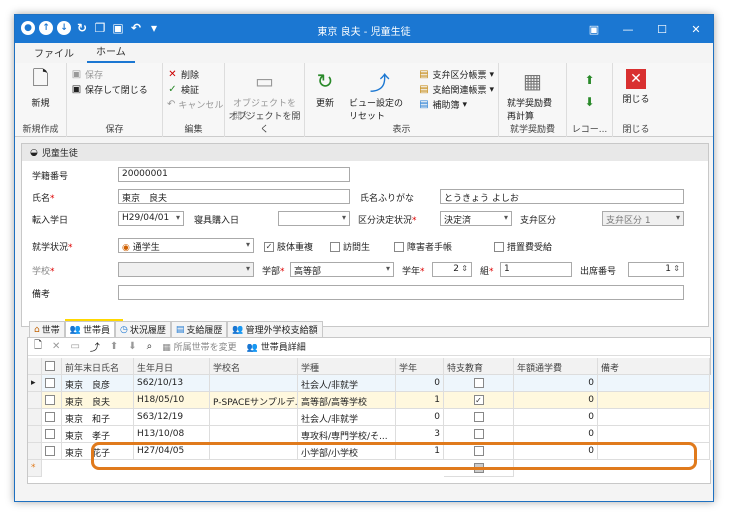 The image size is (730, 518). I want to click on col-name: 前年末日氏名, so click(98, 366).